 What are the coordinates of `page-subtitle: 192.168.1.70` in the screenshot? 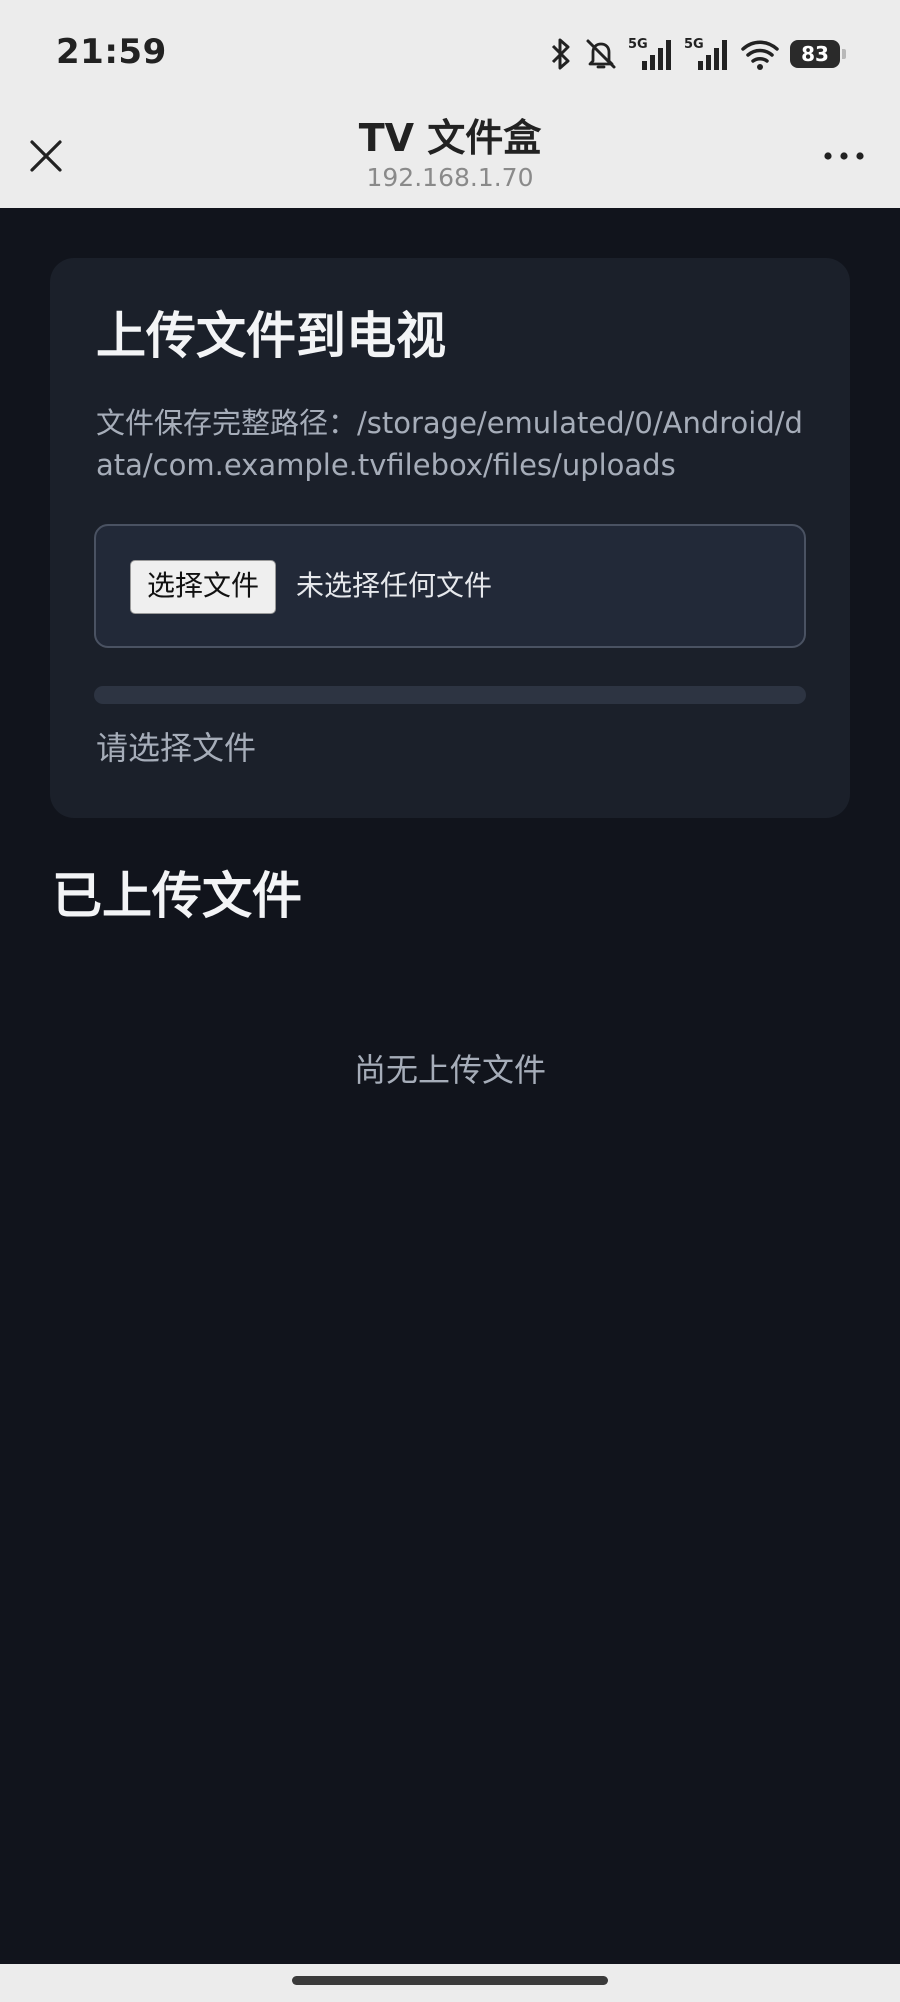 It's located at (450, 177).